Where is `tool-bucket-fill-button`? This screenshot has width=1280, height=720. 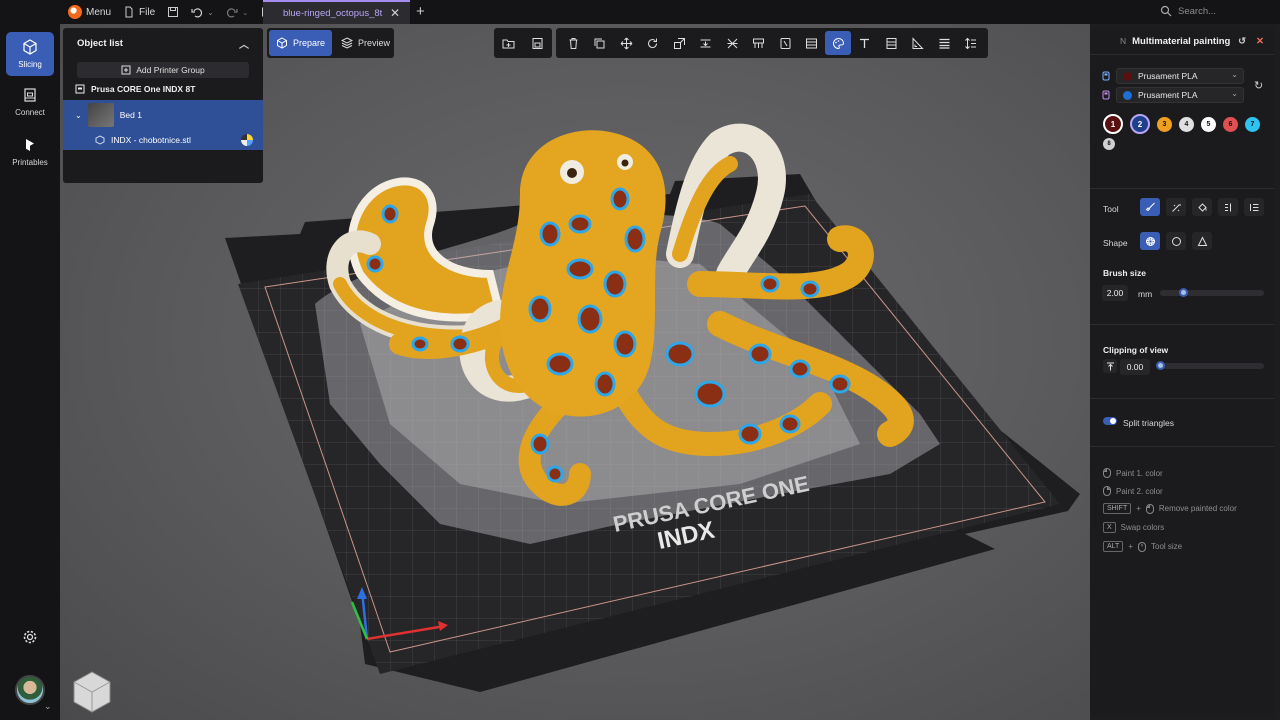
tool-bucket-fill-button is located at coordinates (1202, 207).